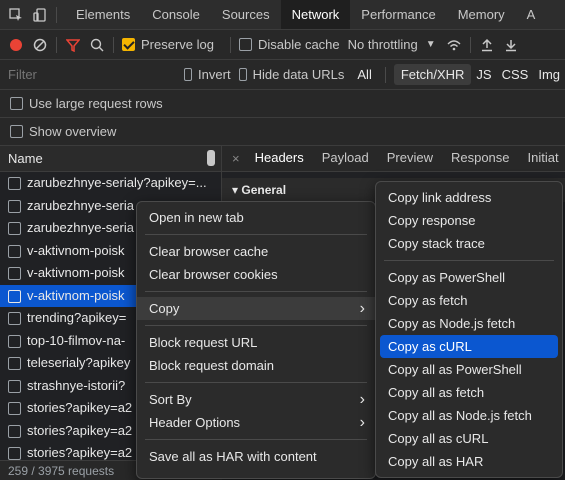  I want to click on filter-type-css: CSS, so click(515, 74).